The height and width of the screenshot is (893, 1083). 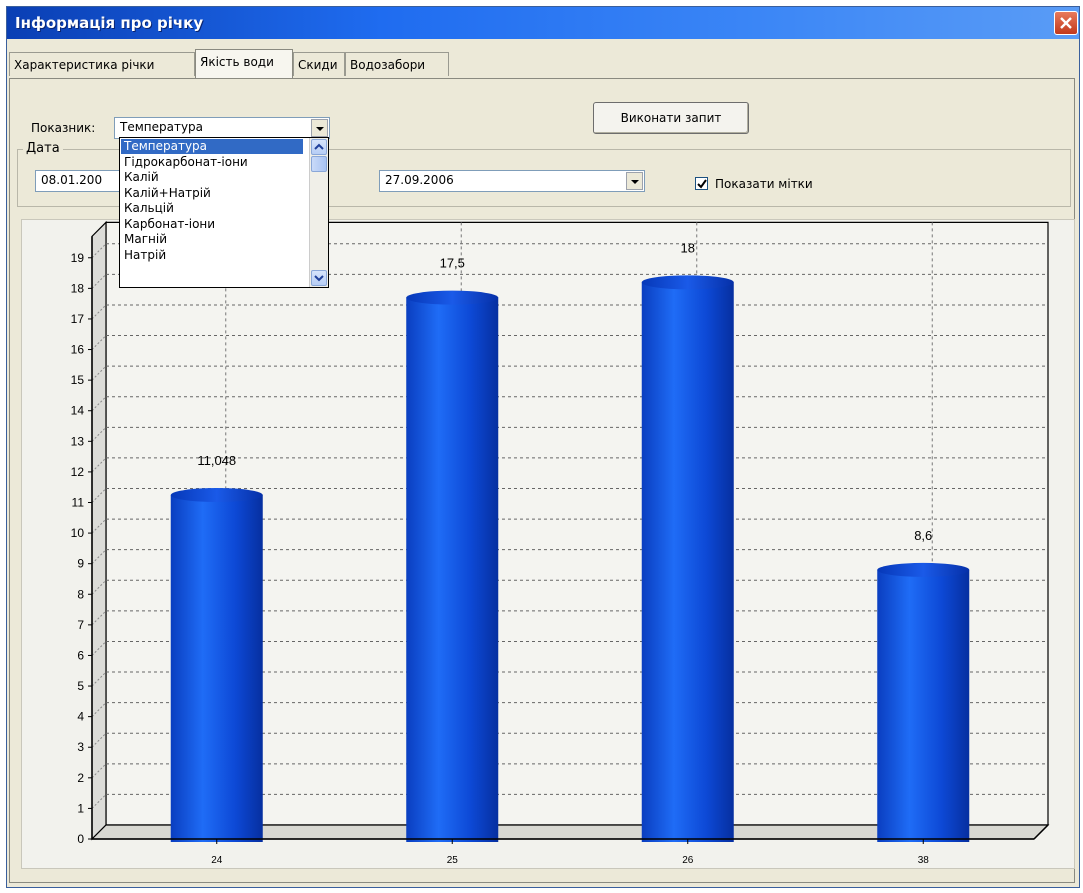 I want to click on y-tick-label: 14, so click(x=78, y=411).